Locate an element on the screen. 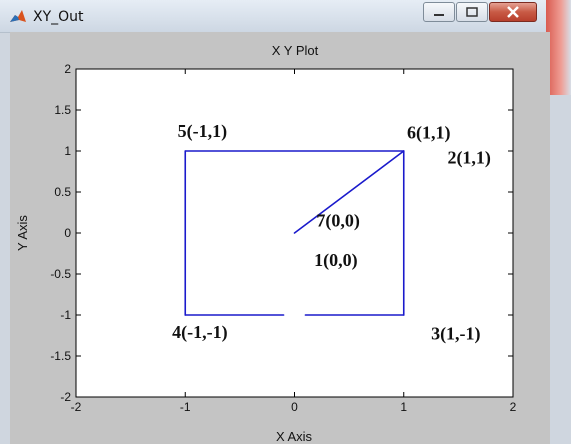 This screenshot has width=571, height=444. y-tick-label: 1.5 is located at coordinates (62, 110).